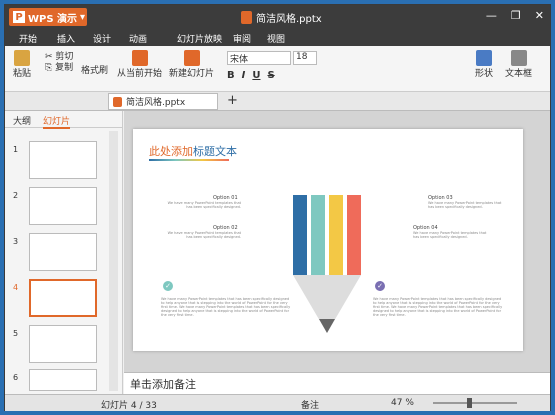 This screenshot has width=555, height=415. What do you see at coordinates (16, 333) in the screenshot?
I see `thumb-number: 5` at bounding box center [16, 333].